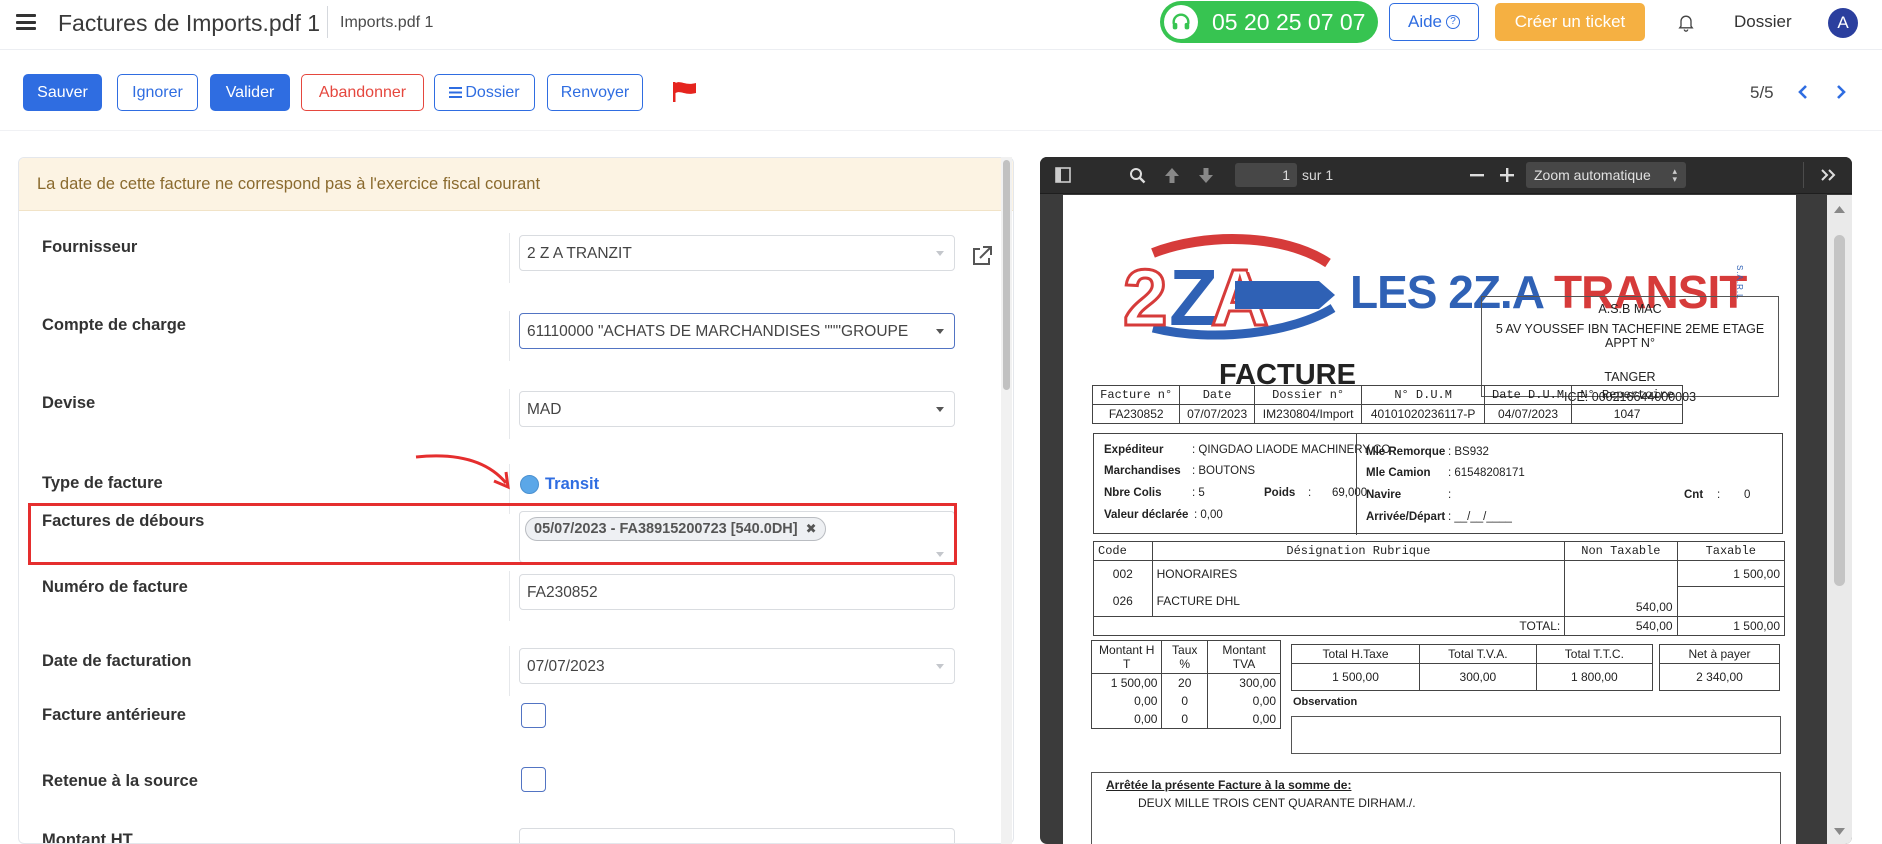  Describe the element at coordinates (1731, 551) in the screenshot. I see `table-header: Taxable` at that location.